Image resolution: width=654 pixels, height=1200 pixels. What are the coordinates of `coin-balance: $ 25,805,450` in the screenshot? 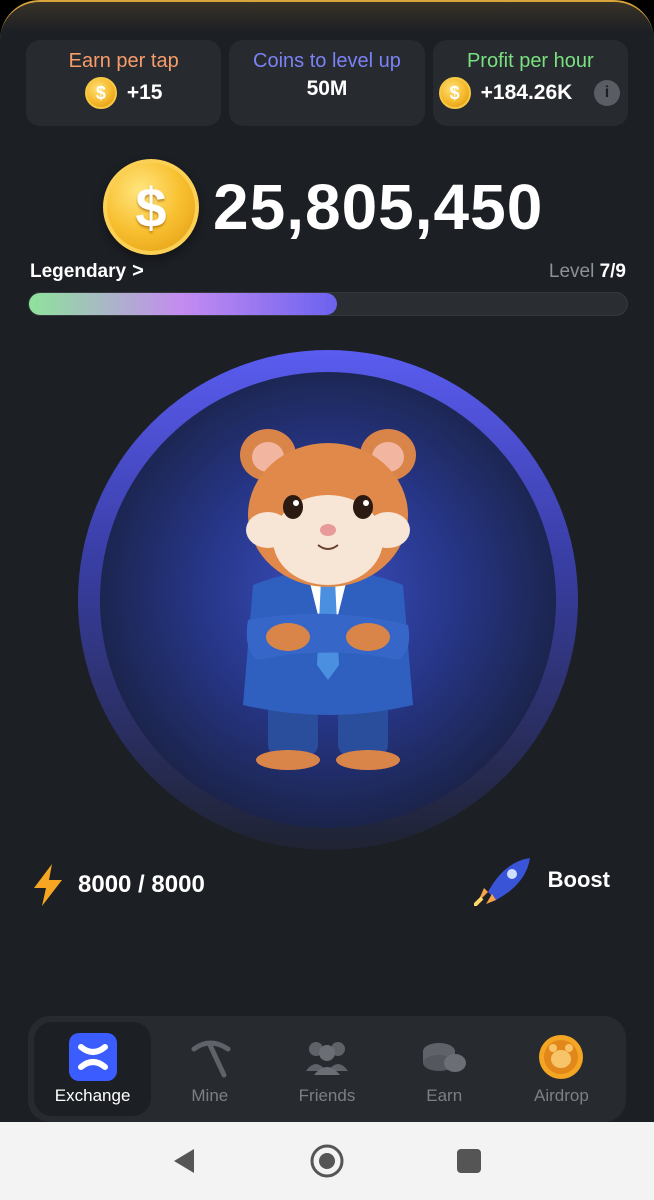 It's located at (323, 207).